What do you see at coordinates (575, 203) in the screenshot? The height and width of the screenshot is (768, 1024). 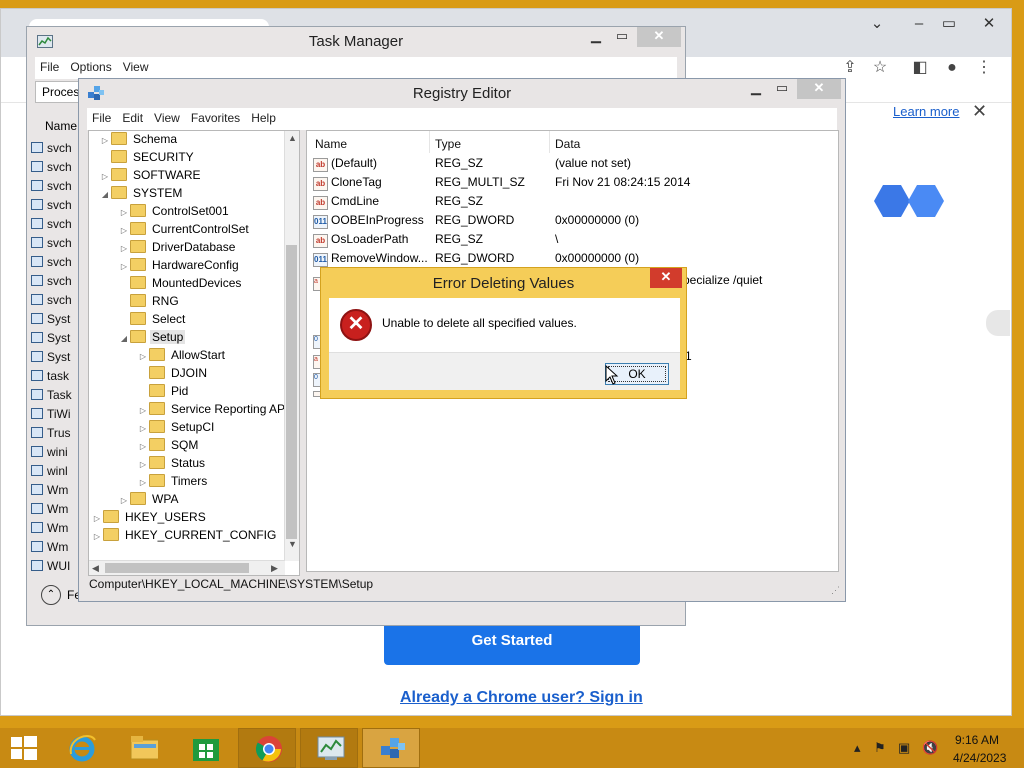 I see `value-row: ab CmdLine REG_SZ` at bounding box center [575, 203].